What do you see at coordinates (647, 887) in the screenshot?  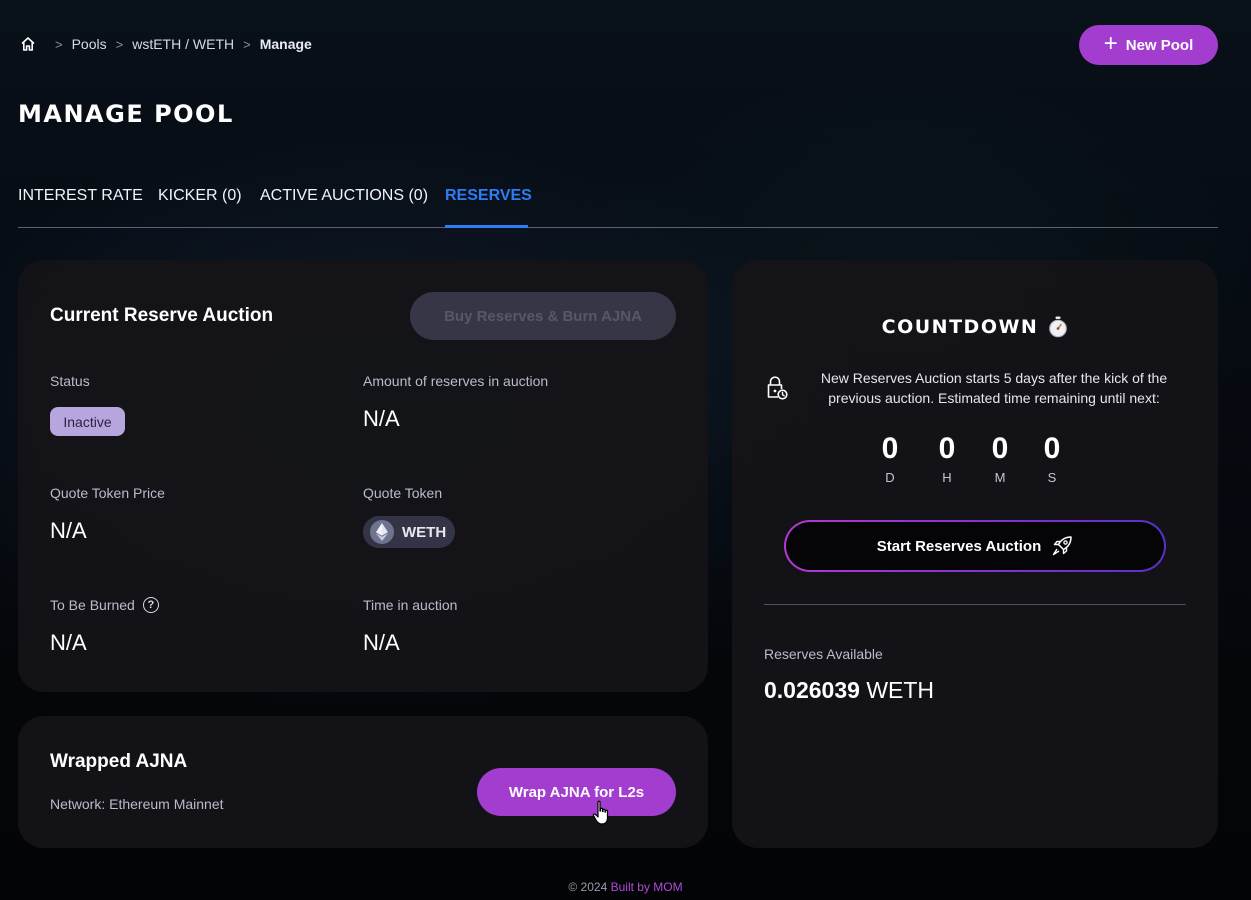 I see `footer-brand-link: Built by MOM` at bounding box center [647, 887].